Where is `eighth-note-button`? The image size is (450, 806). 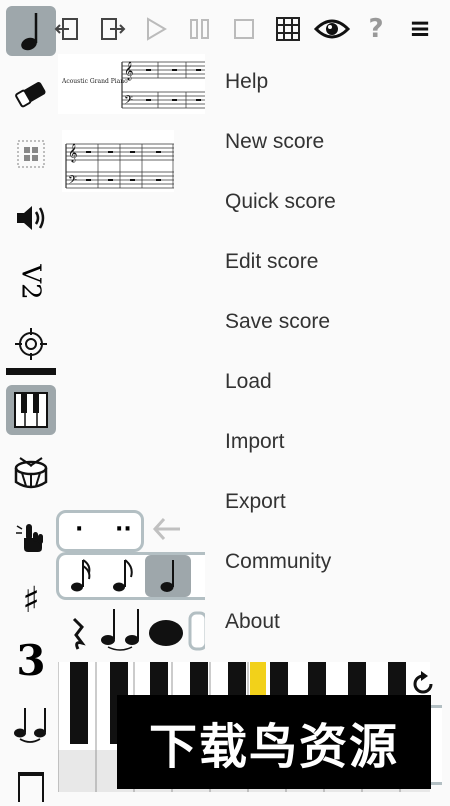
eighth-note-button is located at coordinates (123, 576).